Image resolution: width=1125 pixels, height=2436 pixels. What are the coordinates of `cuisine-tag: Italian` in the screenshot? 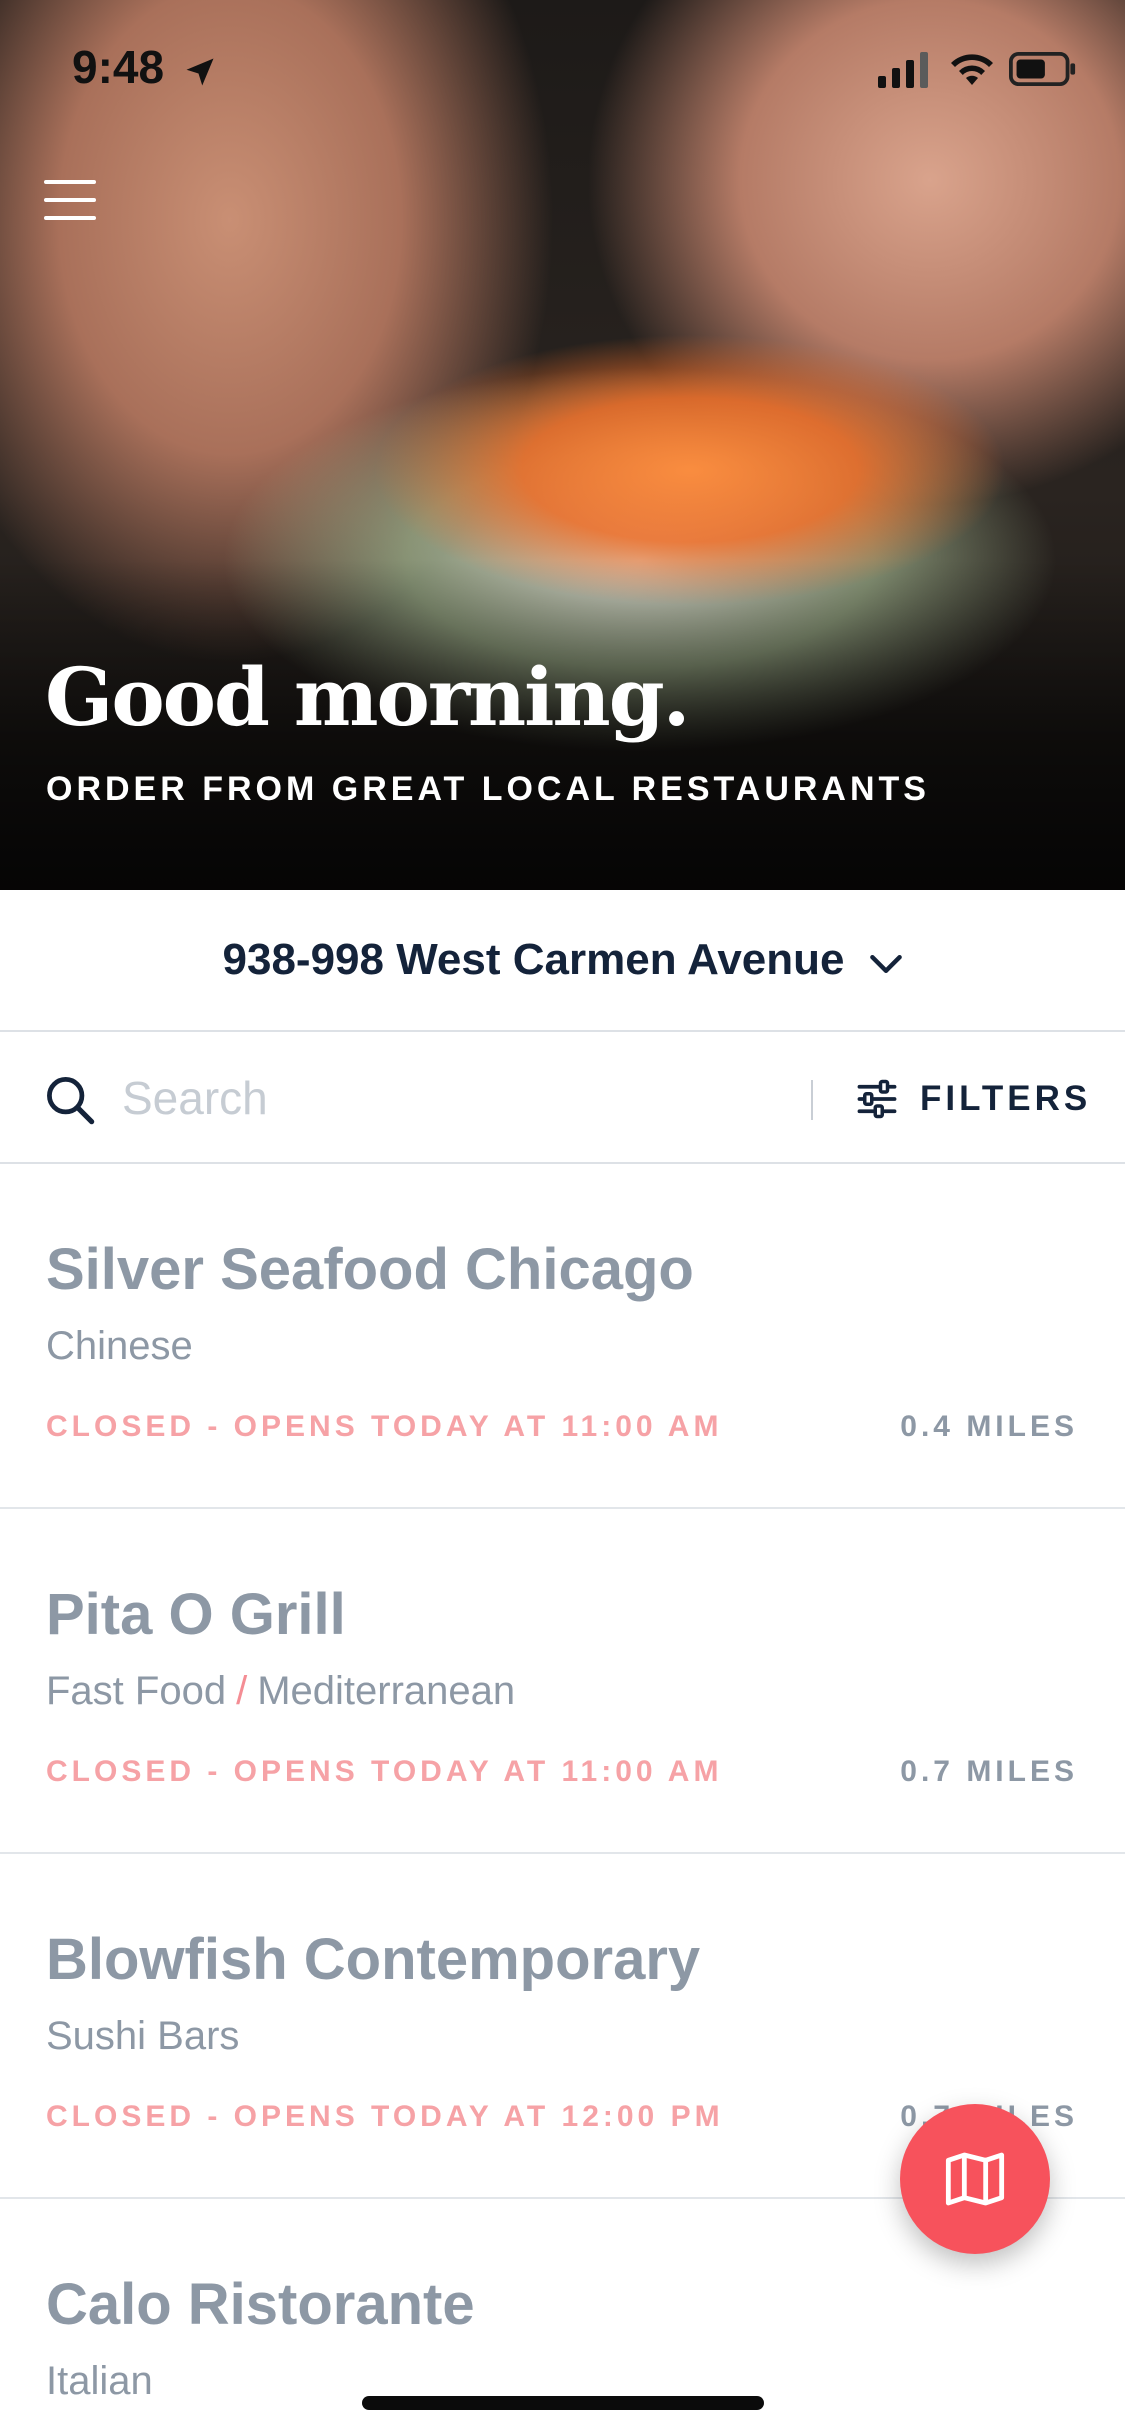 It's located at (99, 2381).